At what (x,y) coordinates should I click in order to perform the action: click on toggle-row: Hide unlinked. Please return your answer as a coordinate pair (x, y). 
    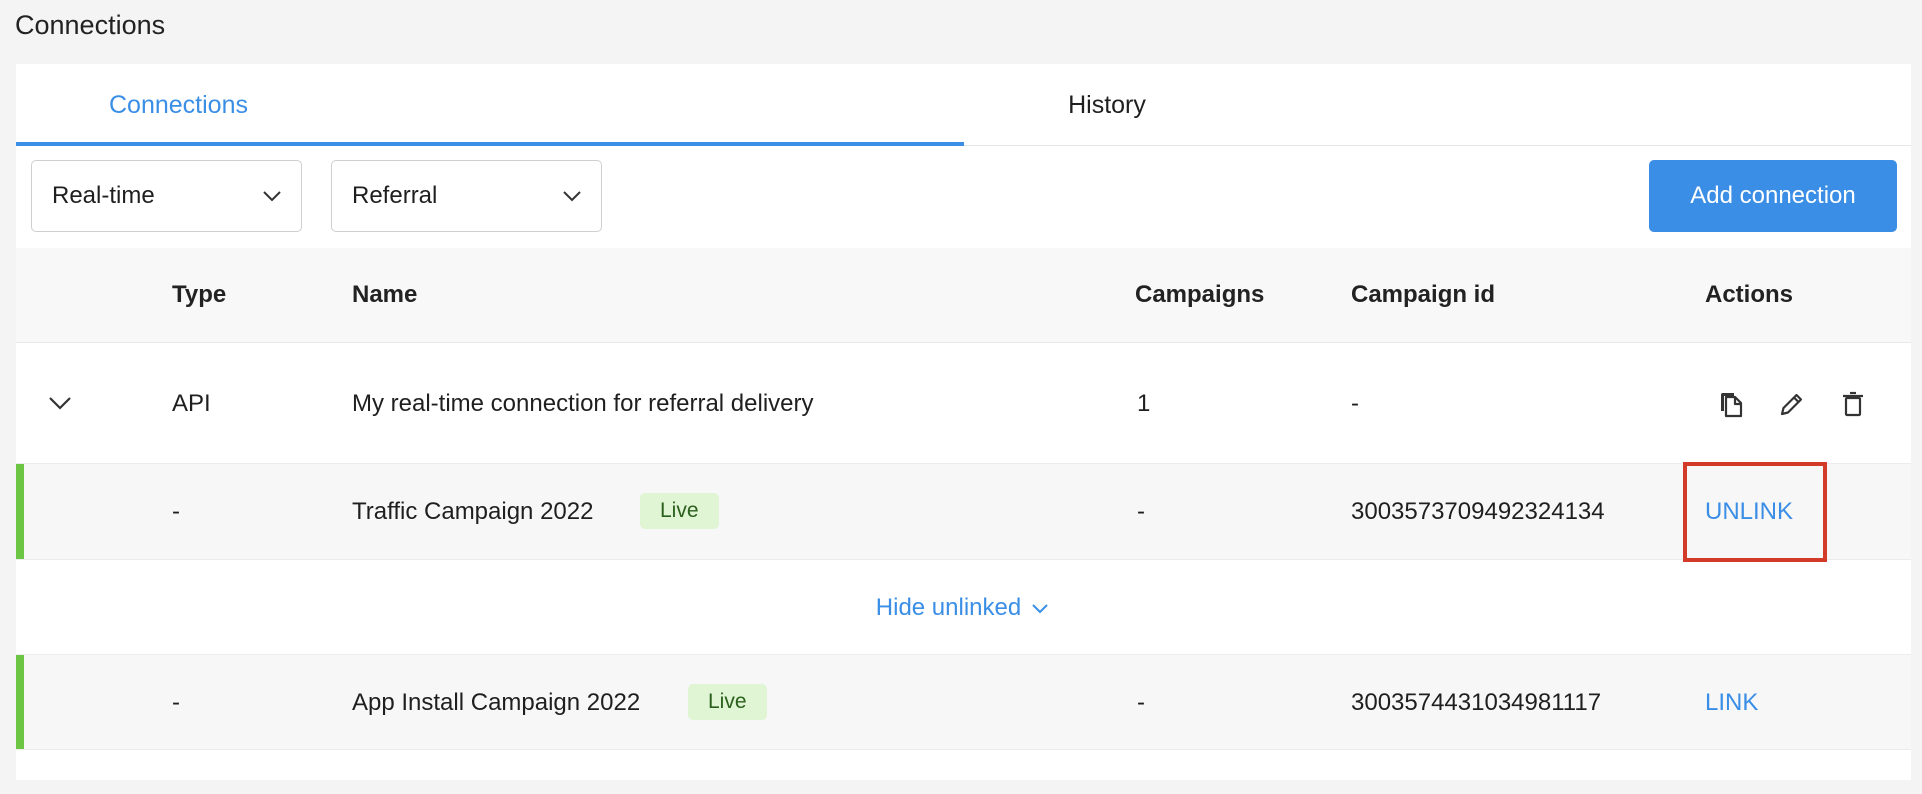
    Looking at the image, I should click on (963, 607).